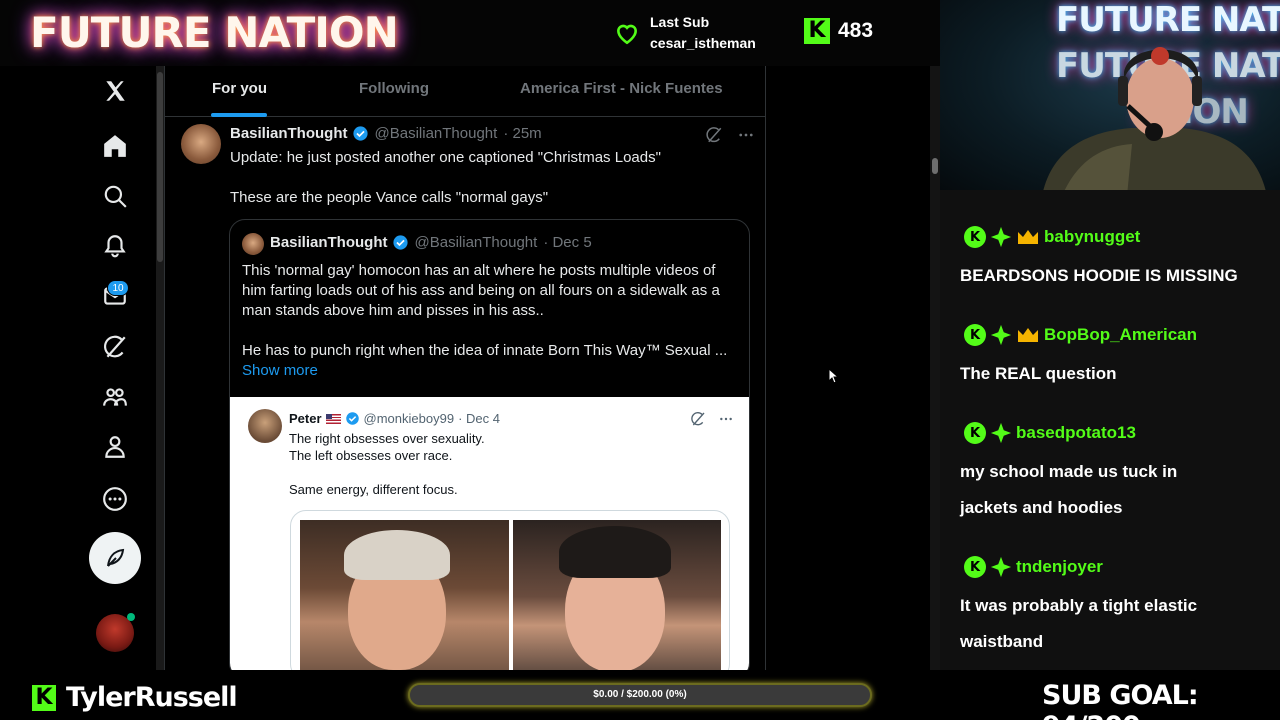 Image resolution: width=1280 pixels, height=720 pixels. Describe the element at coordinates (1154, 118) in the screenshot. I see `streamer-silhouette` at that location.